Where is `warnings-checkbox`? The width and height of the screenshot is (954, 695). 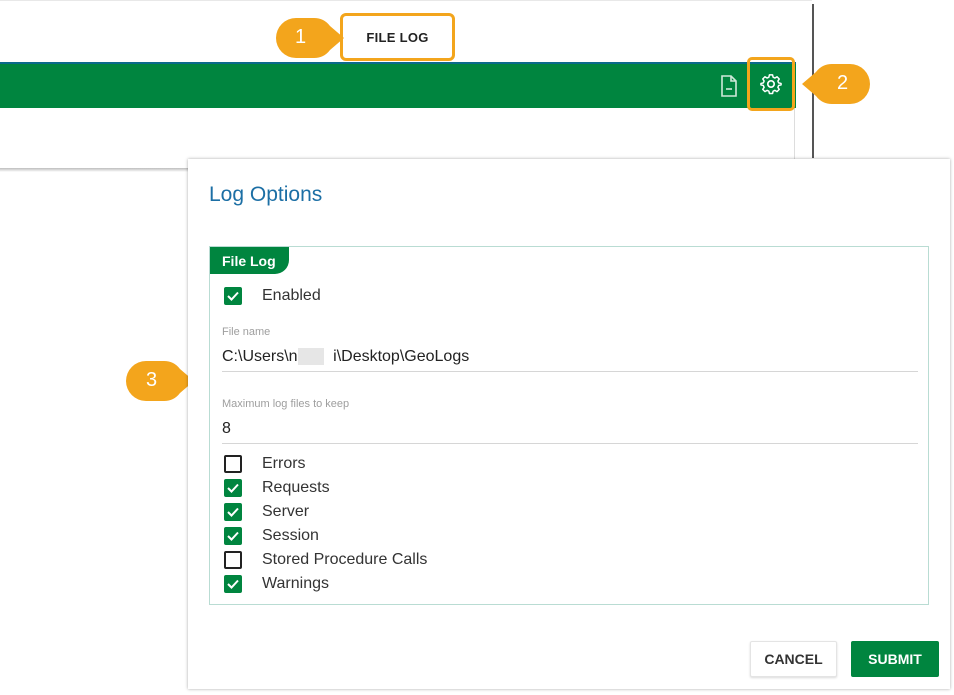
warnings-checkbox is located at coordinates (233, 584).